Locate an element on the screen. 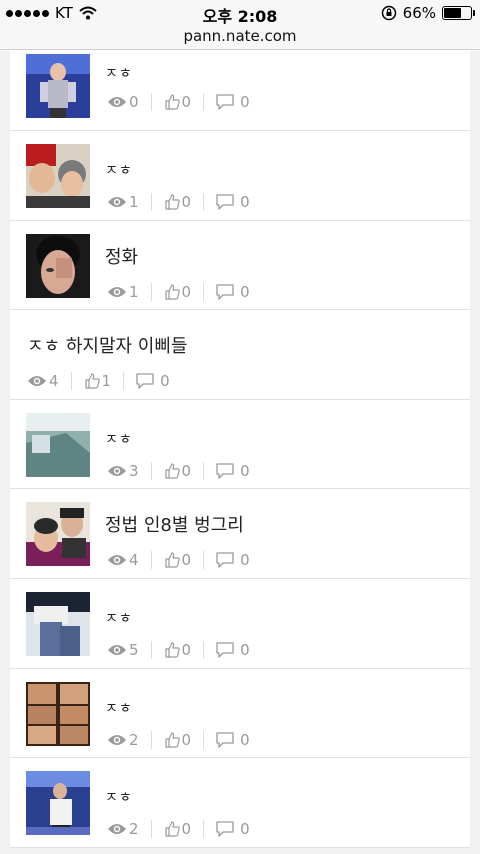 The height and width of the screenshot is (854, 480). list-item: ㅈㅎ 3 0 0 is located at coordinates (240, 445).